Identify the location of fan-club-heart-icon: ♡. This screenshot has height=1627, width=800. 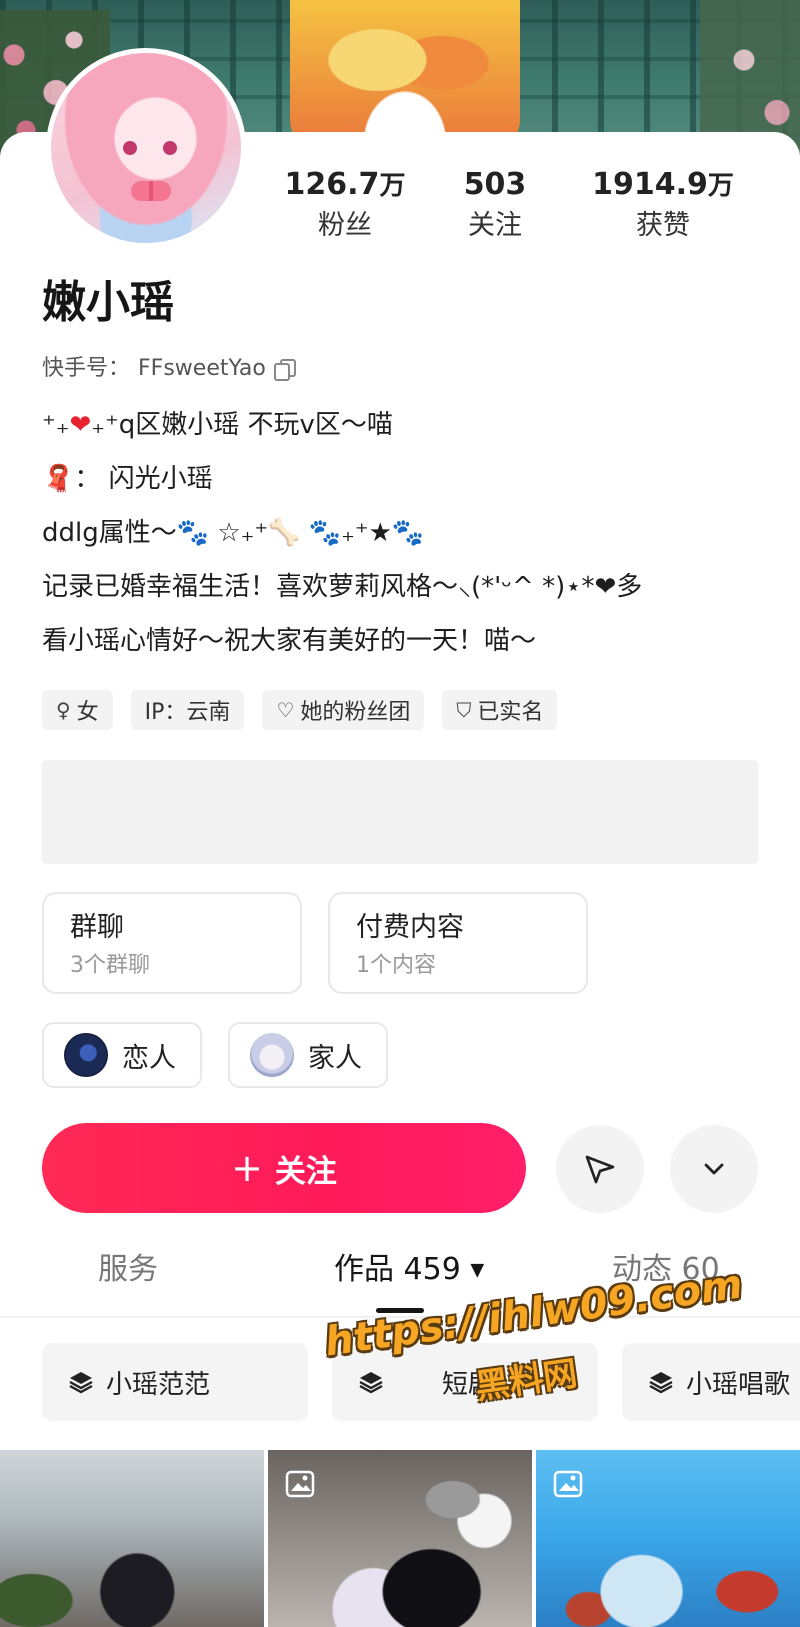
(285, 710).